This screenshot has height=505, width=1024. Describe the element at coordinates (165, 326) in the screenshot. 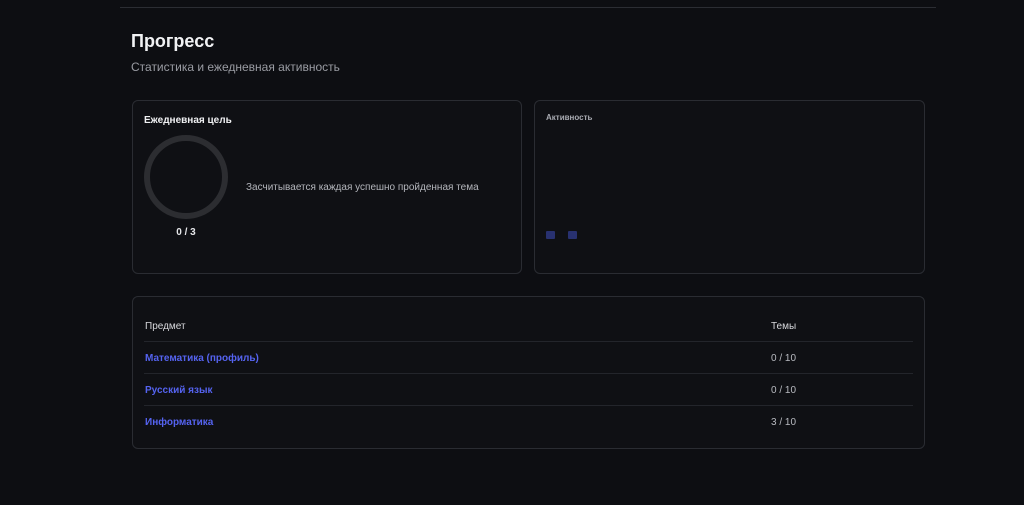

I see `column-header-subject: Предмет` at that location.